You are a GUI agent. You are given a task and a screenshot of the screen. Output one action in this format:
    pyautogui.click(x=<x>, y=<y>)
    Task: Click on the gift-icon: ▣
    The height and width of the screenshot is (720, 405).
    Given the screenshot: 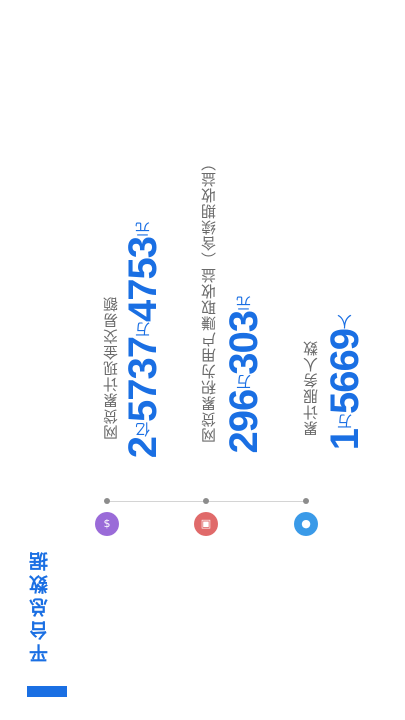 What is the action you would take?
    pyautogui.click(x=206, y=524)
    